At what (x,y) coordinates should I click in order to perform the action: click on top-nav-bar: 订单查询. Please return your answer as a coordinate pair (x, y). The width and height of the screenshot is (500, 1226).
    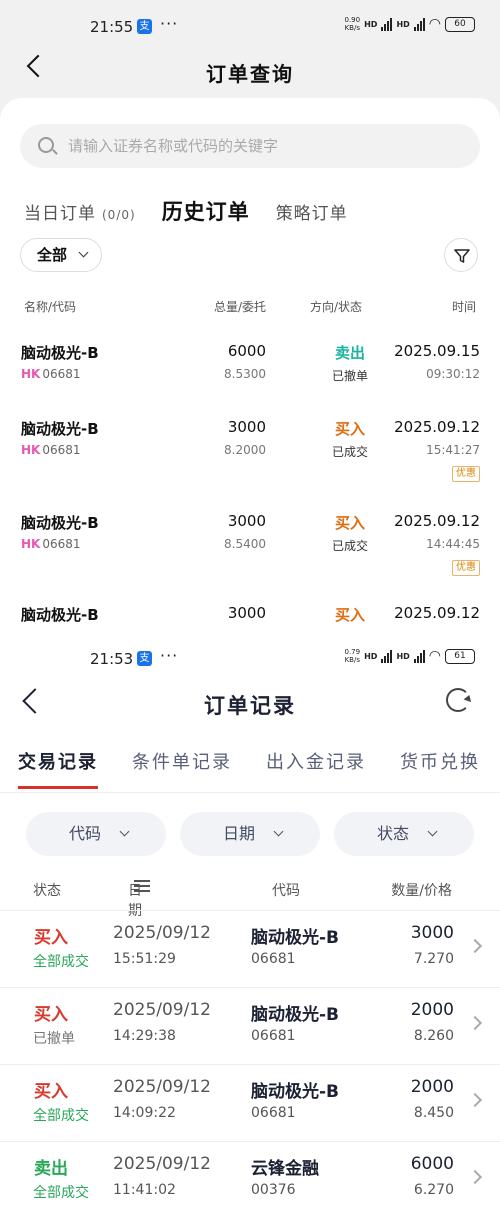
    Looking at the image, I should click on (250, 71).